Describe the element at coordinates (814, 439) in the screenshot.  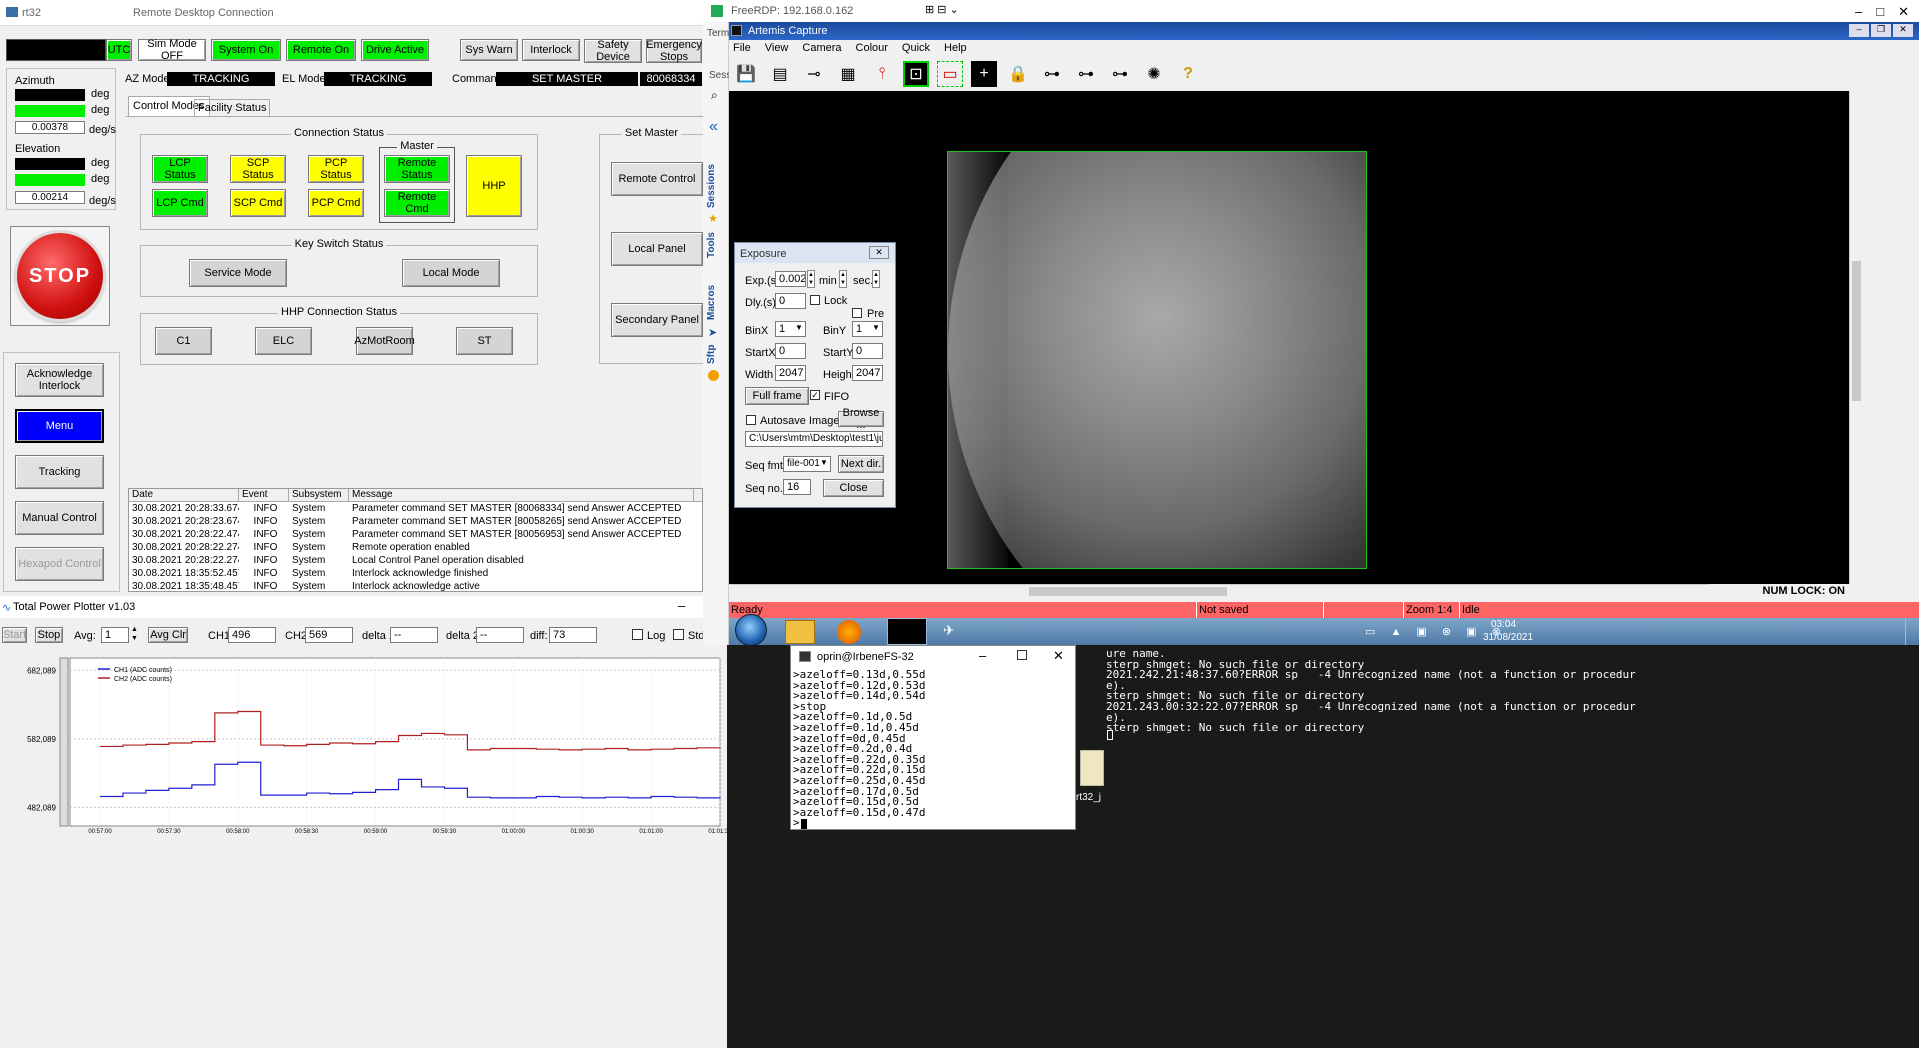
I see `path-input: C:\Users\mtm\Desktop\test1\jup2` at that location.